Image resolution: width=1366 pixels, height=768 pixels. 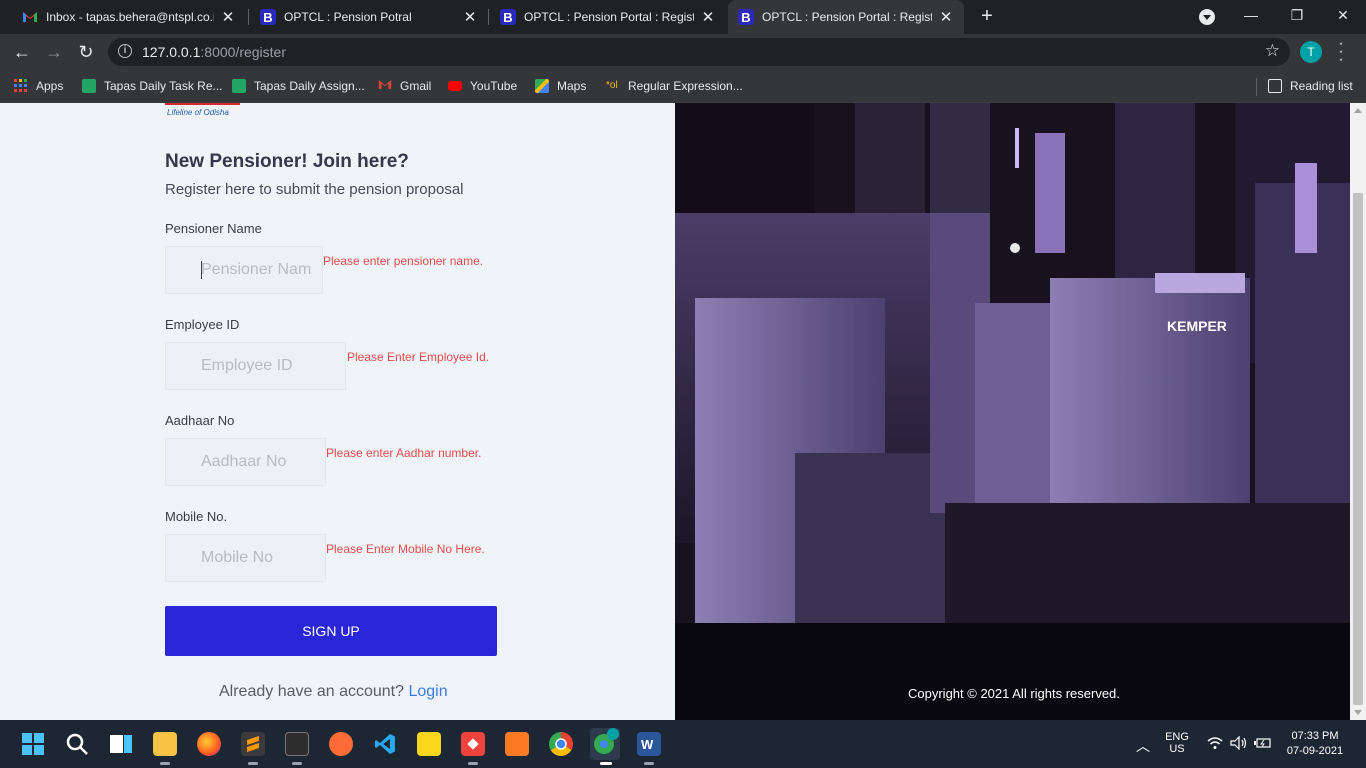 What do you see at coordinates (429, 744) in the screenshot?
I see `sticky-notes-icon` at bounding box center [429, 744].